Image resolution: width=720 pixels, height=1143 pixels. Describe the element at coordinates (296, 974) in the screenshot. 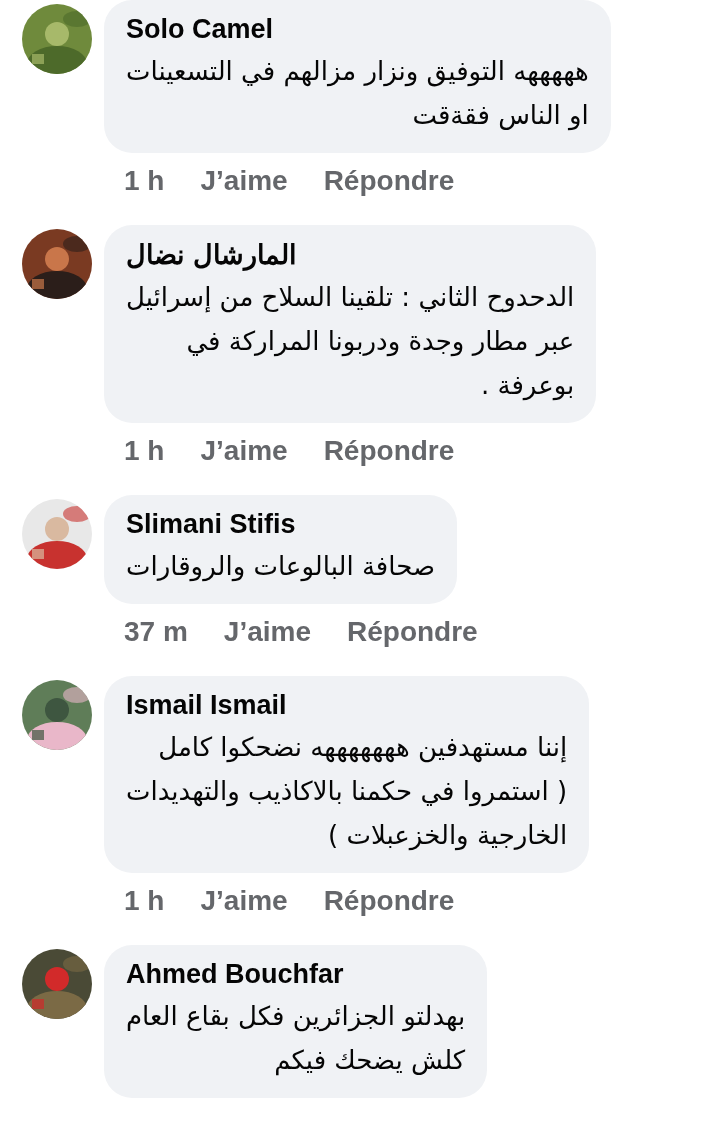

I see `author-name: Ahmed Bouchfar` at that location.